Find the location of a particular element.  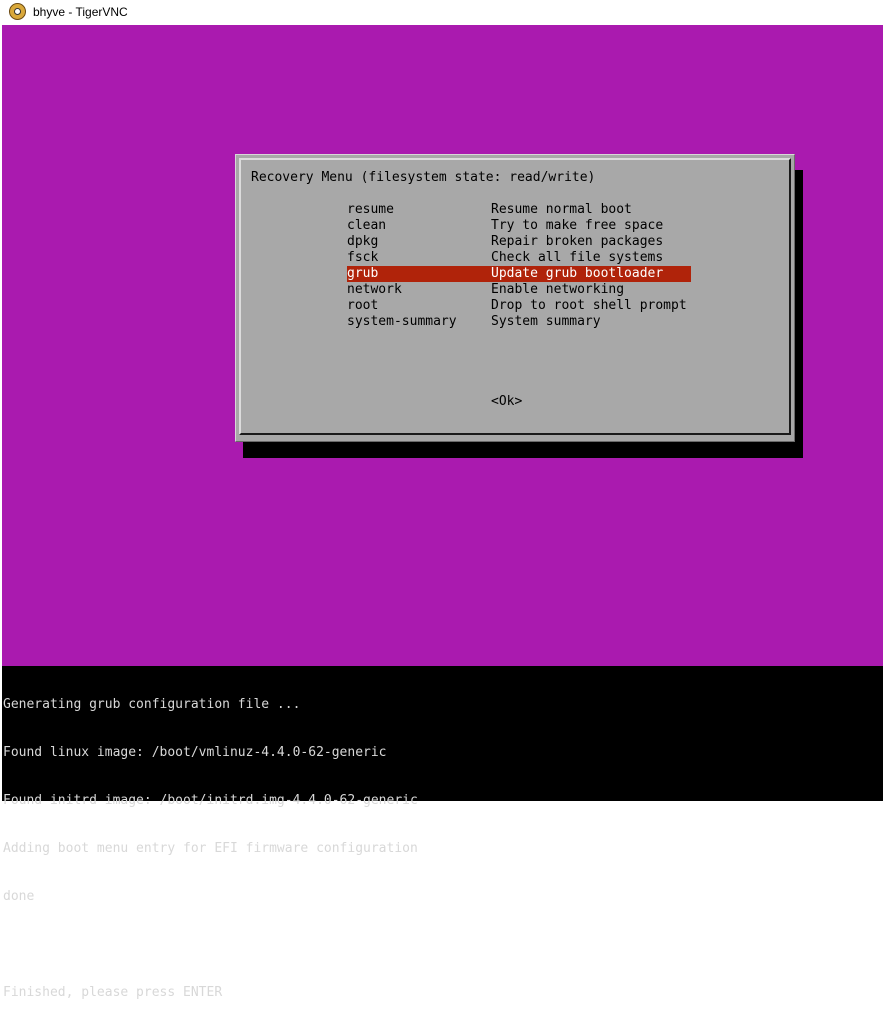

menu-item-fsck: fsck Check all file systems is located at coordinates (519, 258).